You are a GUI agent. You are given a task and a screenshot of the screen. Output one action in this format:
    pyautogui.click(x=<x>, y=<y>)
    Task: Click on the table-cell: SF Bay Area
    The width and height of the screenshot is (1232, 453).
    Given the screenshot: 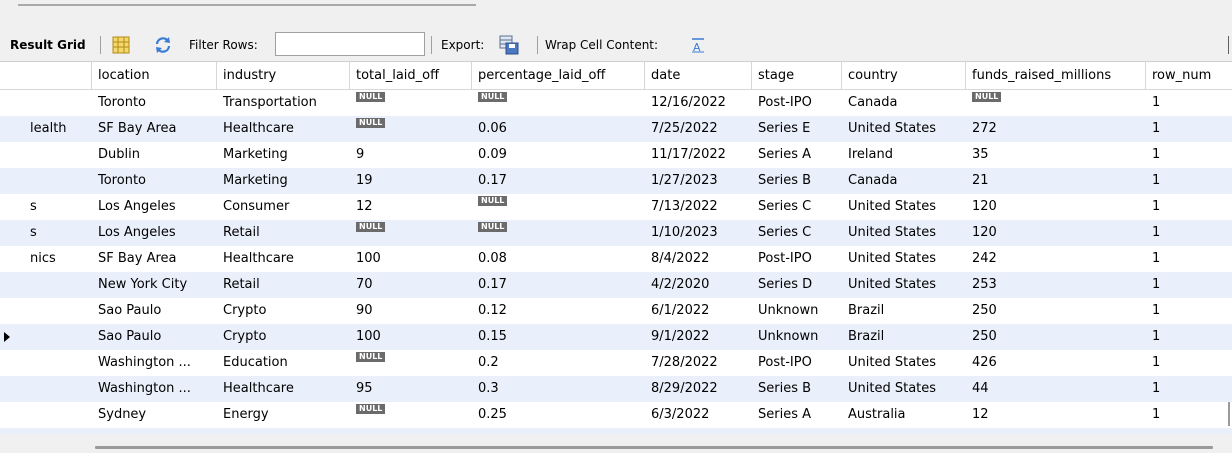 What is the action you would take?
    pyautogui.click(x=154, y=129)
    